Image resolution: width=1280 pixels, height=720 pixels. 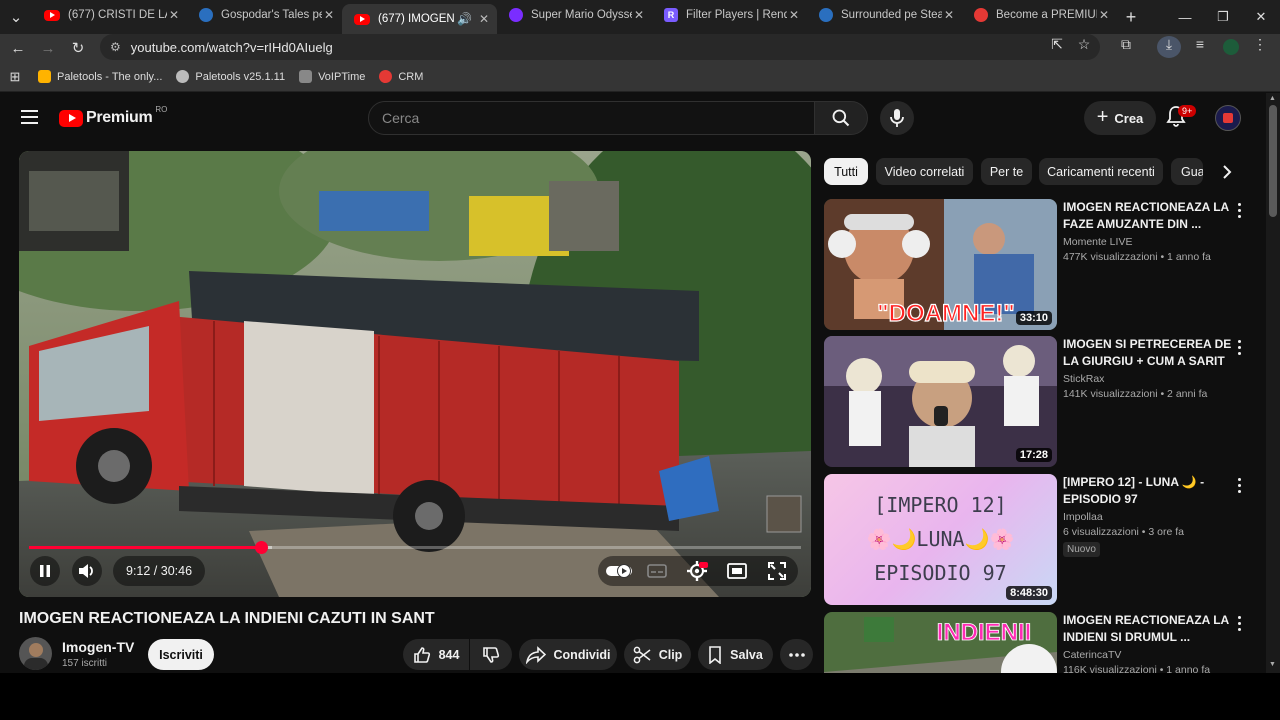 What do you see at coordinates (1272, 98) in the screenshot?
I see `scroll-up-icon: ▲` at bounding box center [1272, 98].